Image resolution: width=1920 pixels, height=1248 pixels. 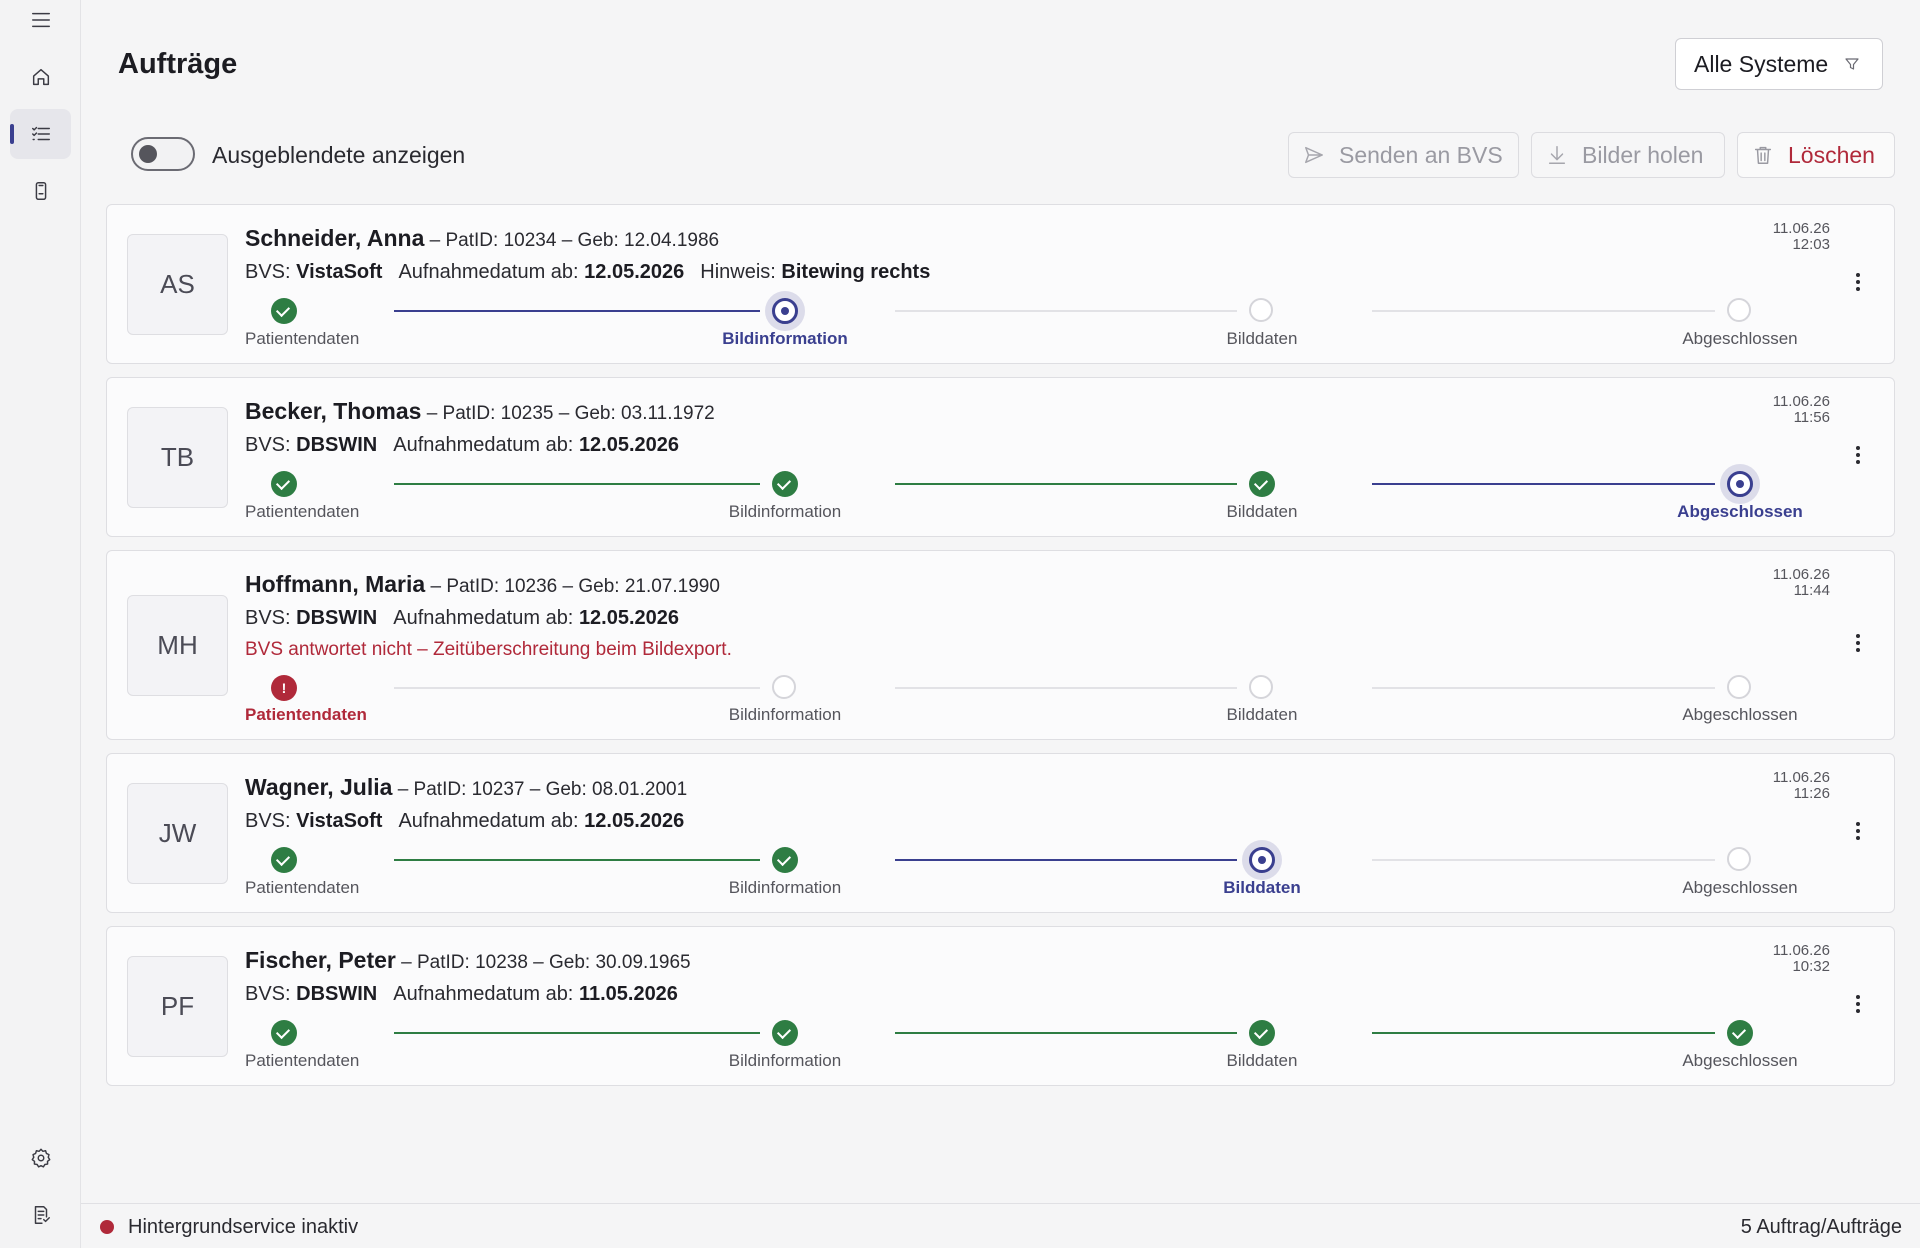 What do you see at coordinates (40, 134) in the screenshot?
I see `list-icon` at bounding box center [40, 134].